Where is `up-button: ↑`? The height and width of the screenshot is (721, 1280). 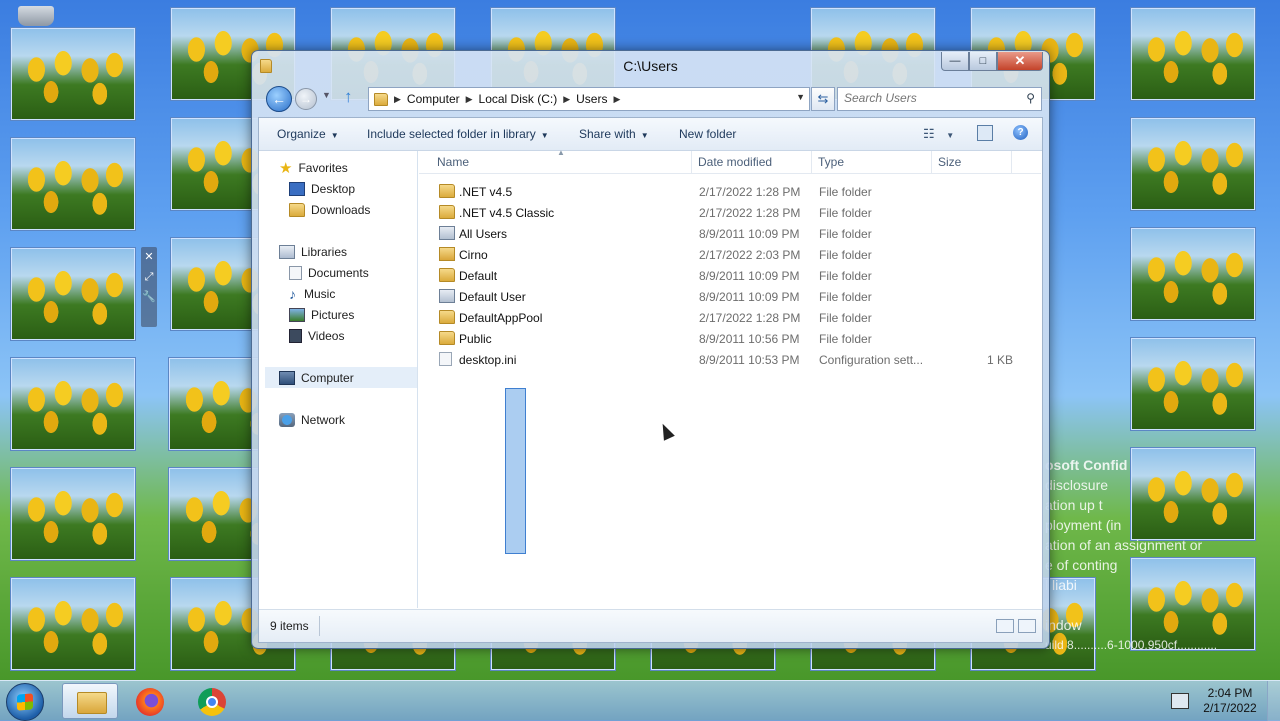
up-button: ↑ is located at coordinates (348, 97).